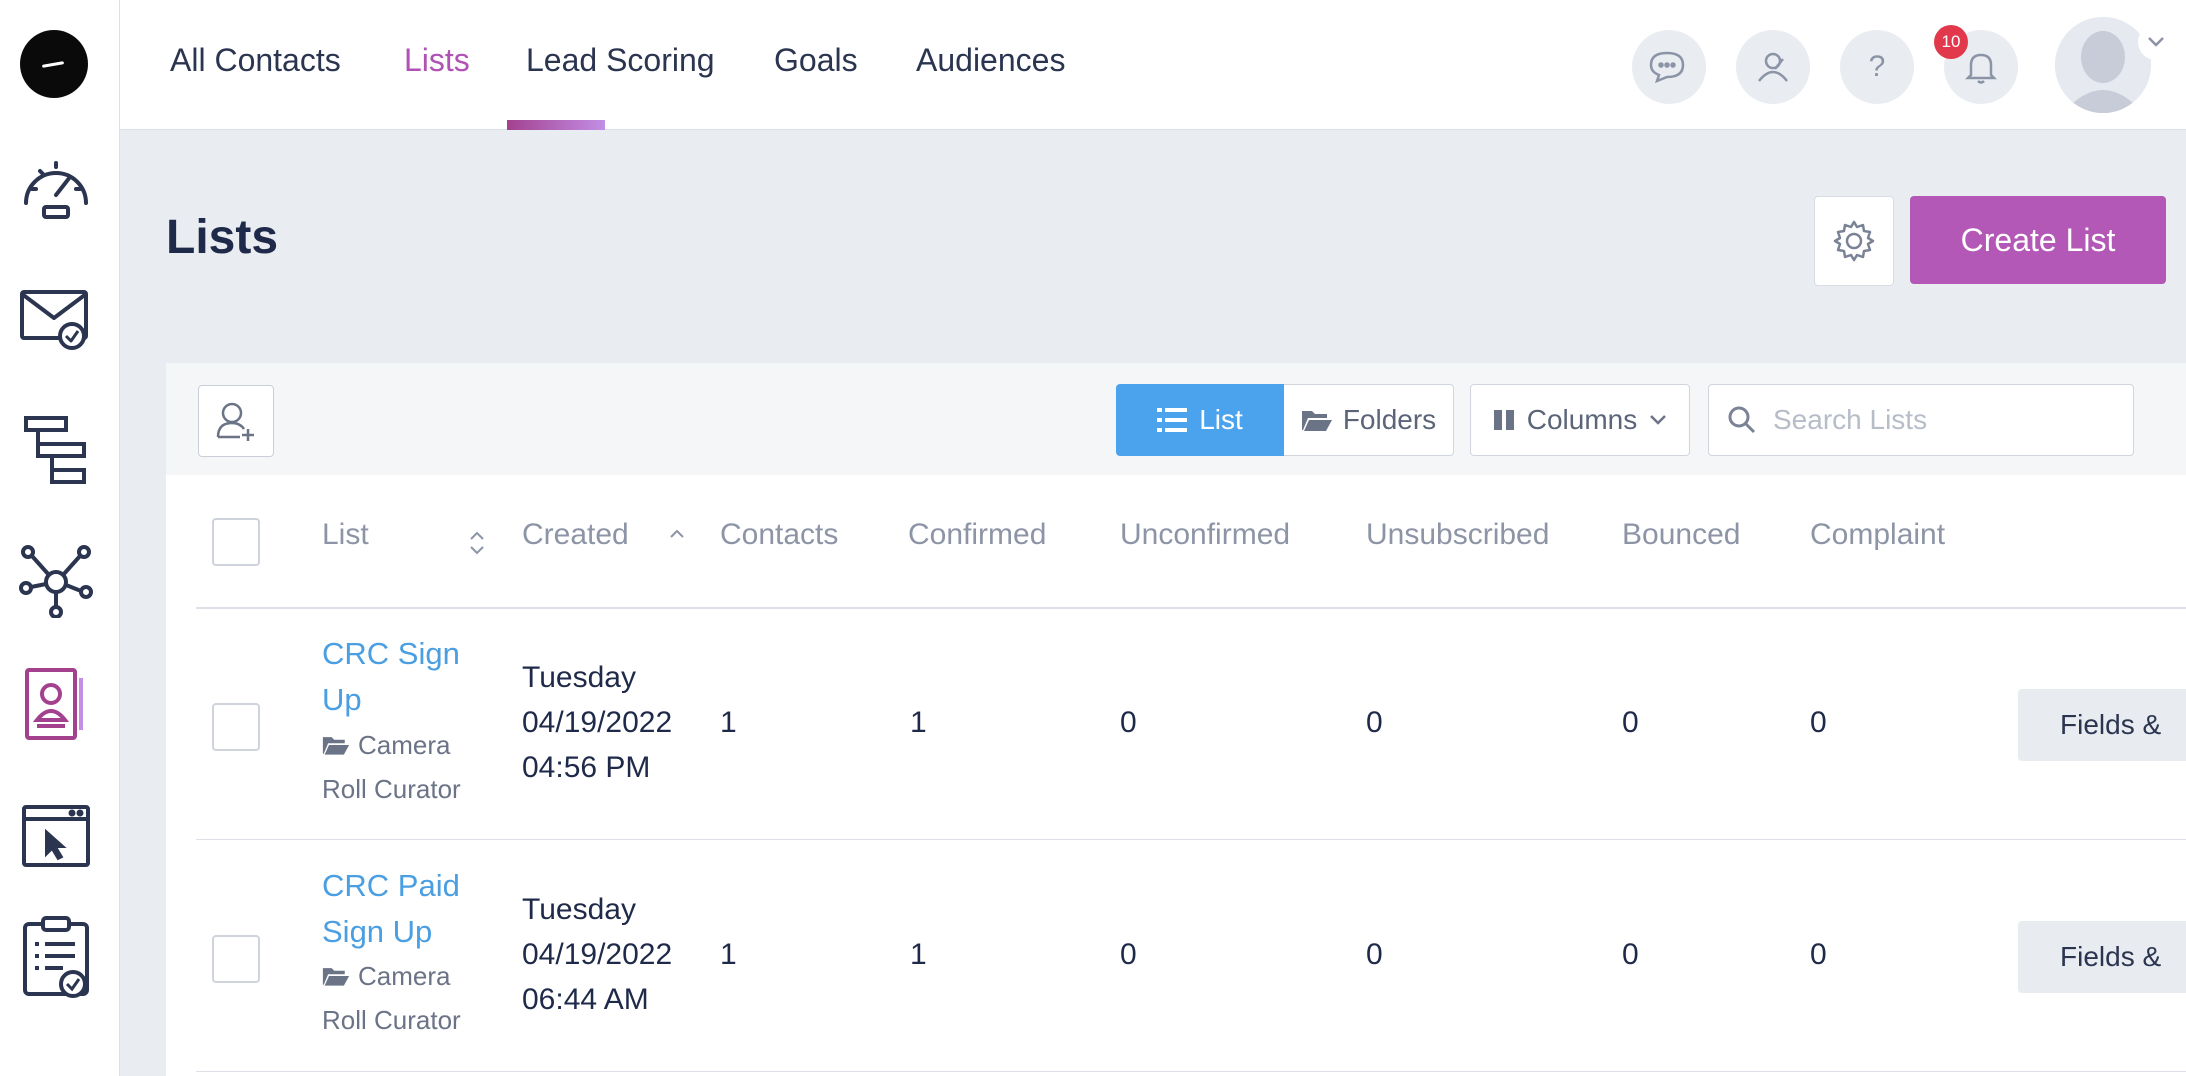 Image resolution: width=2186 pixels, height=1076 pixels. Describe the element at coordinates (1389, 419) in the screenshot. I see `view-folders-label: Folders` at that location.